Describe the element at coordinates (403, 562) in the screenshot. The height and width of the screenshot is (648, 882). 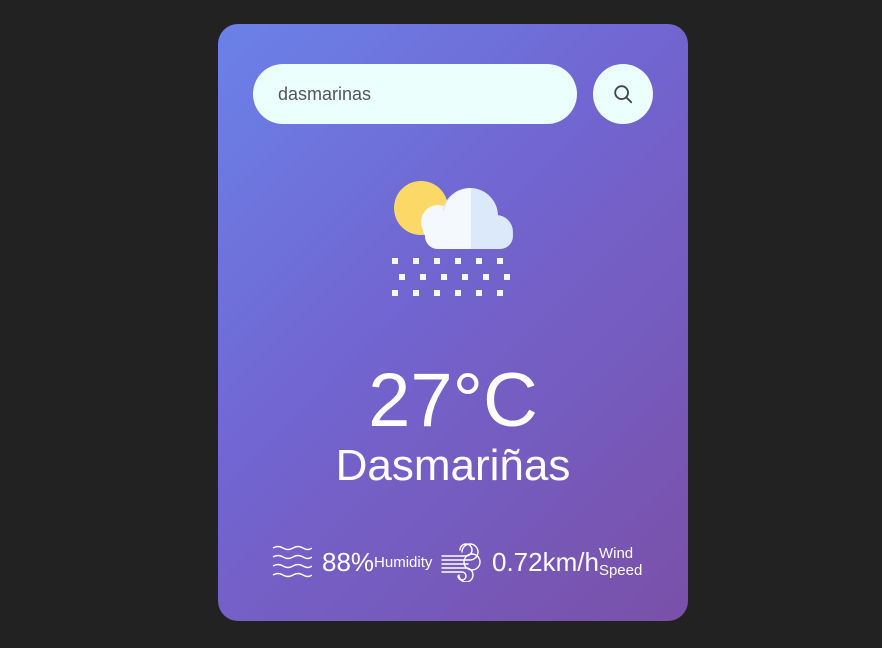
I see `humidity-label: Humidity` at that location.